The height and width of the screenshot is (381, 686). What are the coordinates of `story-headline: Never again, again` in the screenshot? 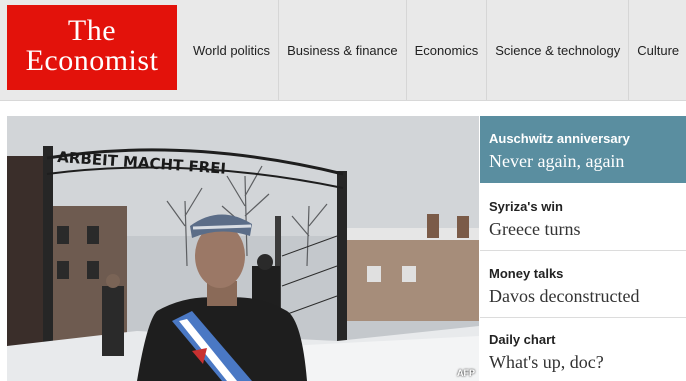 It's located at (557, 161).